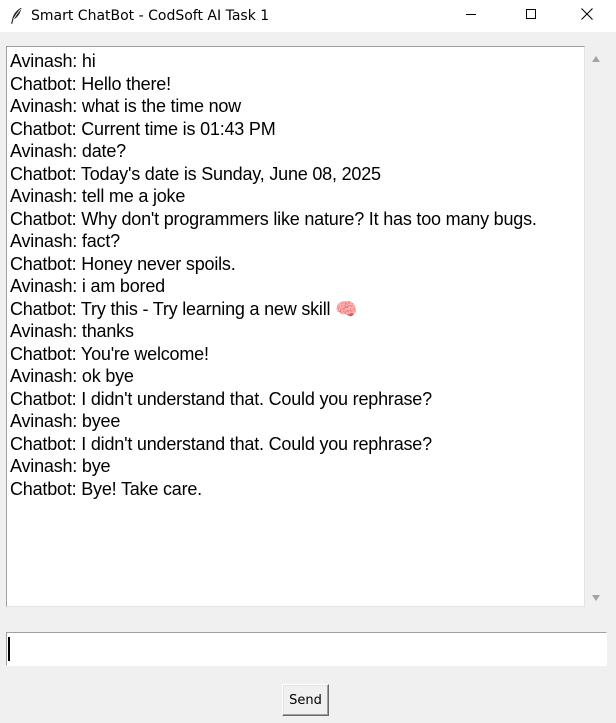 The image size is (616, 723). I want to click on scroll-up-arrow-icon, so click(596, 59).